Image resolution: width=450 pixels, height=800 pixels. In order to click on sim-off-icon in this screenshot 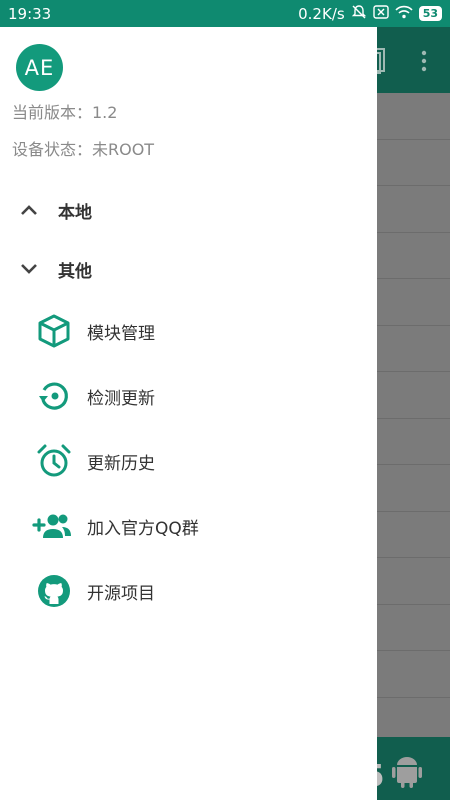, I will do `click(380, 13)`.